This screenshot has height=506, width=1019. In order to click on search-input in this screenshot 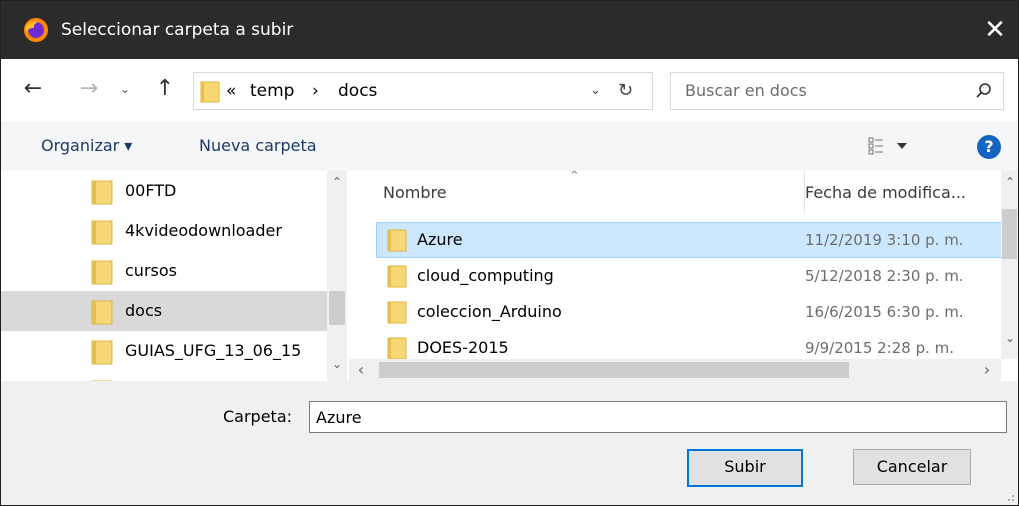, I will do `click(823, 90)`.